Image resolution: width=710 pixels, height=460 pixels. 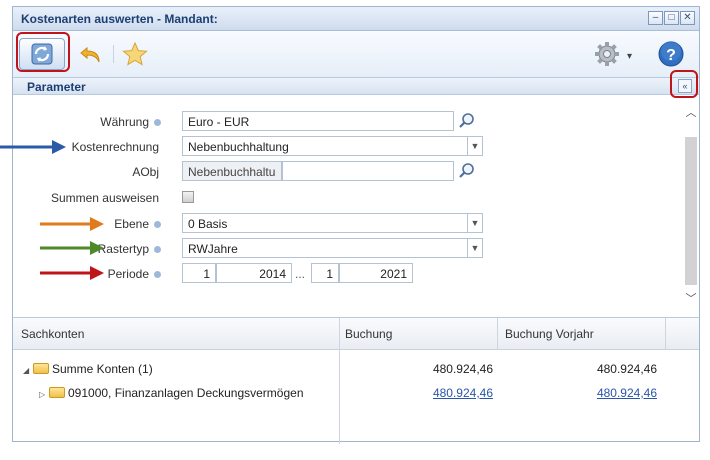 What do you see at coordinates (72, 273) in the screenshot?
I see `arrow-periode` at bounding box center [72, 273].